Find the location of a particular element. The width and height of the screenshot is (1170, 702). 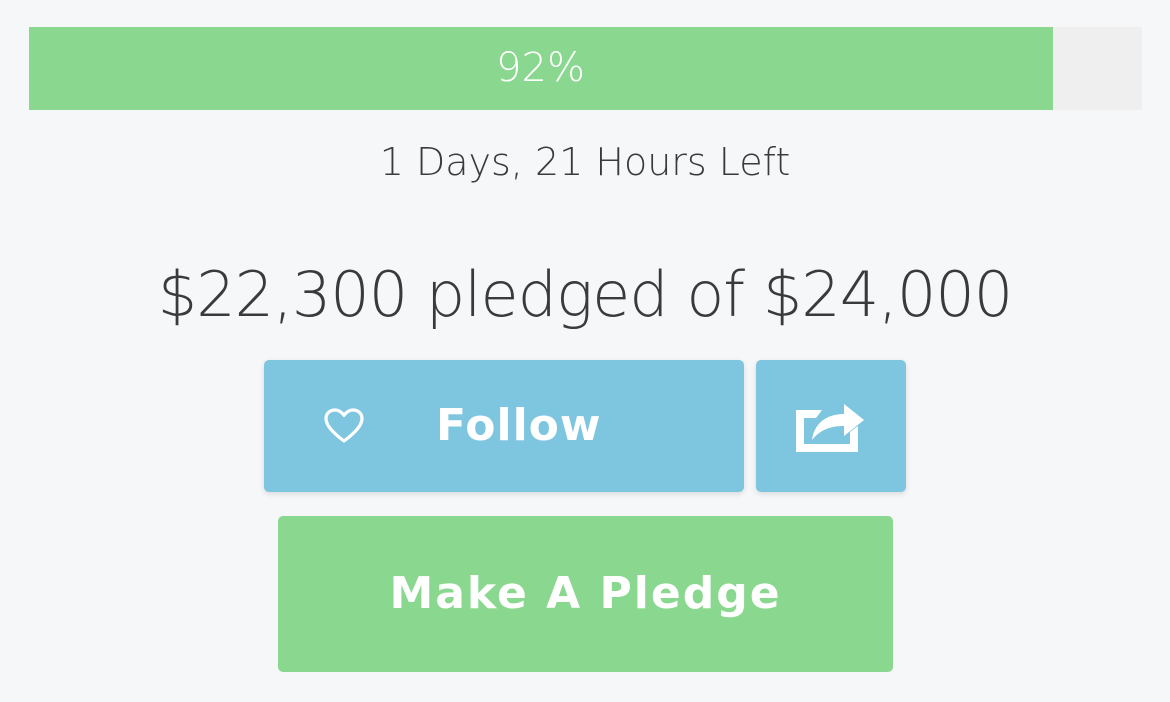

funding-progress-percent: 92% is located at coordinates (540, 68).